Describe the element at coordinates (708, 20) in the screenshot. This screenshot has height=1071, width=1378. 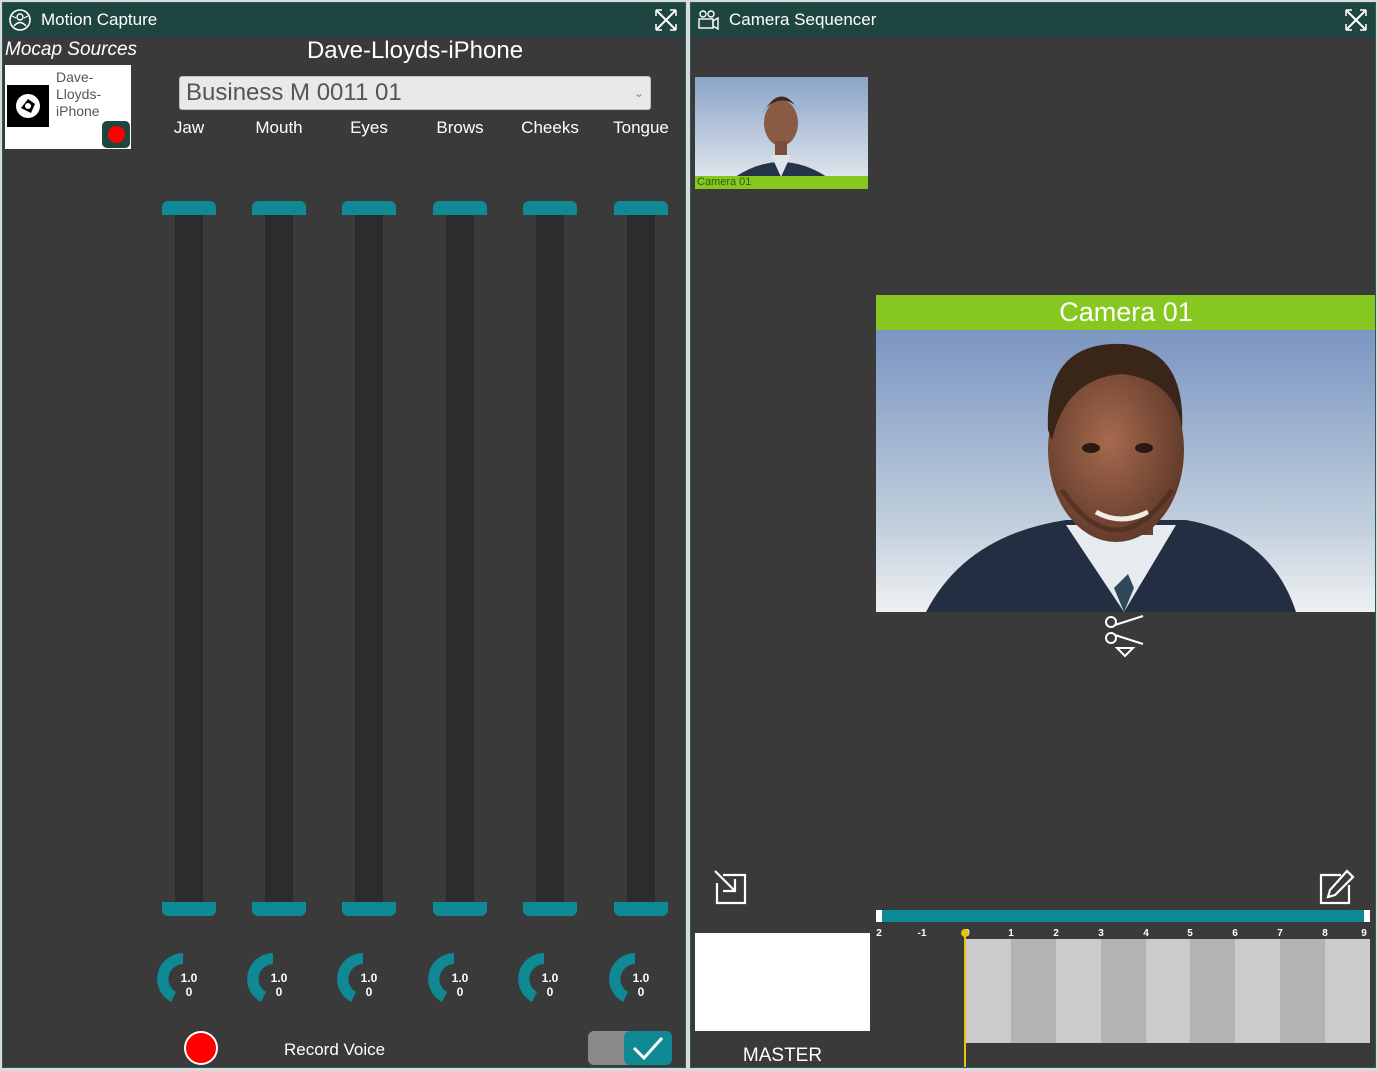
I see `camera-people-icon` at that location.